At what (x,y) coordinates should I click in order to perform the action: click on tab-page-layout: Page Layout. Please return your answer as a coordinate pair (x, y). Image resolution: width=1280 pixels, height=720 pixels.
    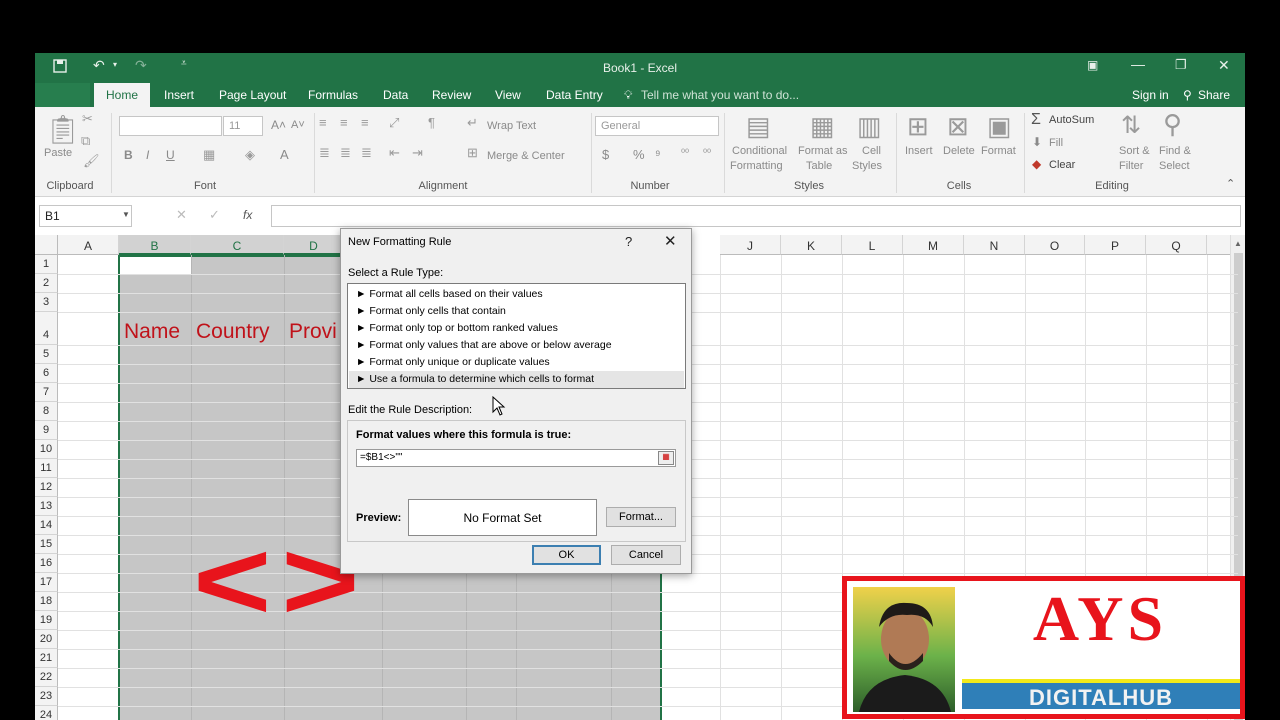
    Looking at the image, I should click on (252, 95).